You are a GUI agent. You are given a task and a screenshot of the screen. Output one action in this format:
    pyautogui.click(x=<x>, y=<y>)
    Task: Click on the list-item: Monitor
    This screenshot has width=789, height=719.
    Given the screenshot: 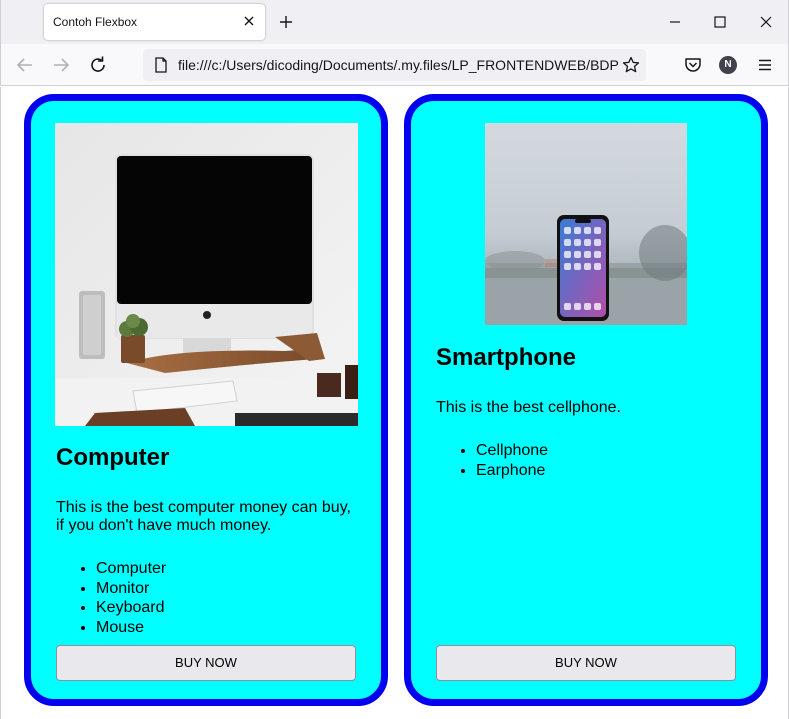 What is the action you would take?
    pyautogui.click(x=131, y=589)
    